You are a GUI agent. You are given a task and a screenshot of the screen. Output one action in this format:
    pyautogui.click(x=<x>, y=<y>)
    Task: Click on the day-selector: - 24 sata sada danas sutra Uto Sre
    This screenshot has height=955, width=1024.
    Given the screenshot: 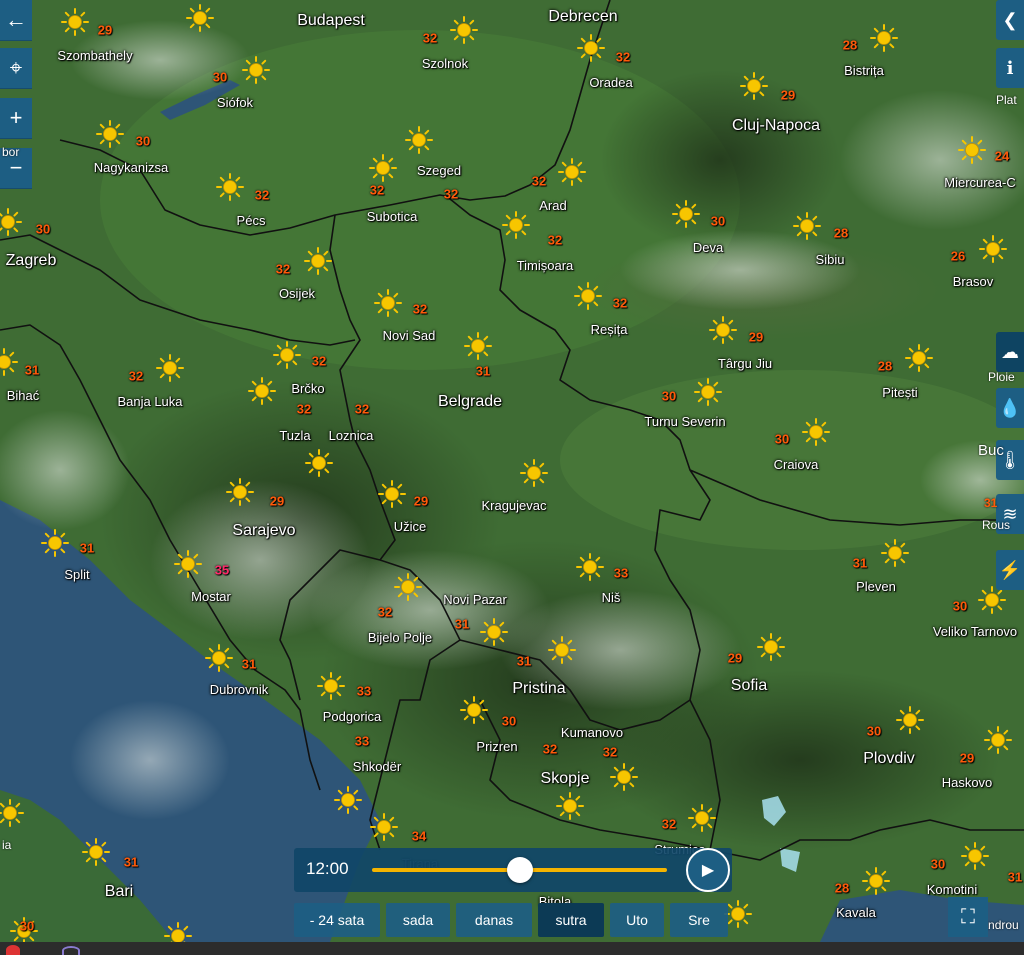 What is the action you would take?
    pyautogui.click(x=511, y=920)
    